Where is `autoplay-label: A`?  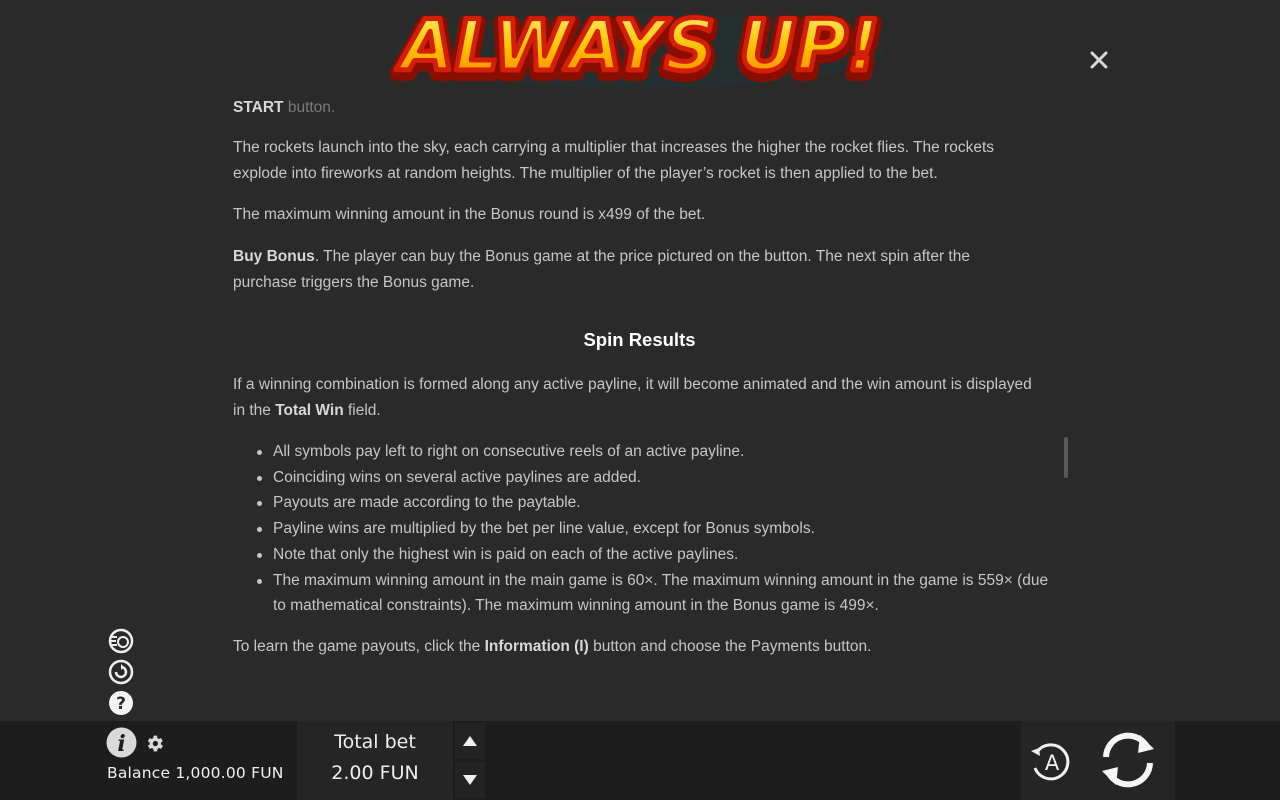 autoplay-label: A is located at coordinates (1052, 763).